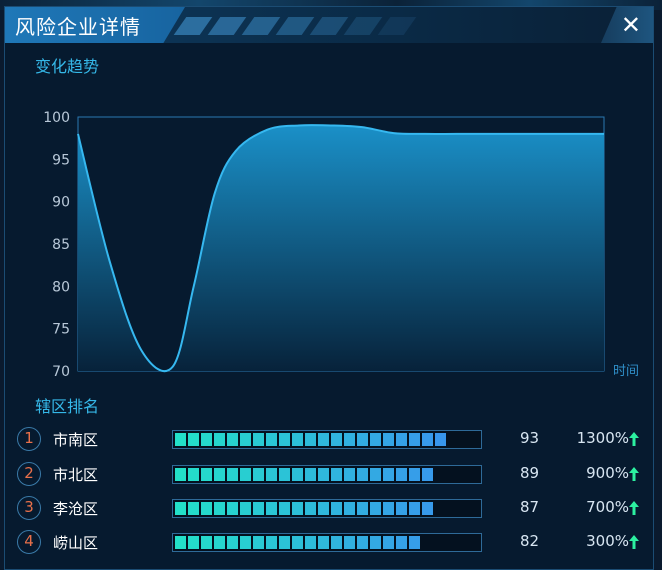  I want to click on y-tick-label: 75, so click(61, 330).